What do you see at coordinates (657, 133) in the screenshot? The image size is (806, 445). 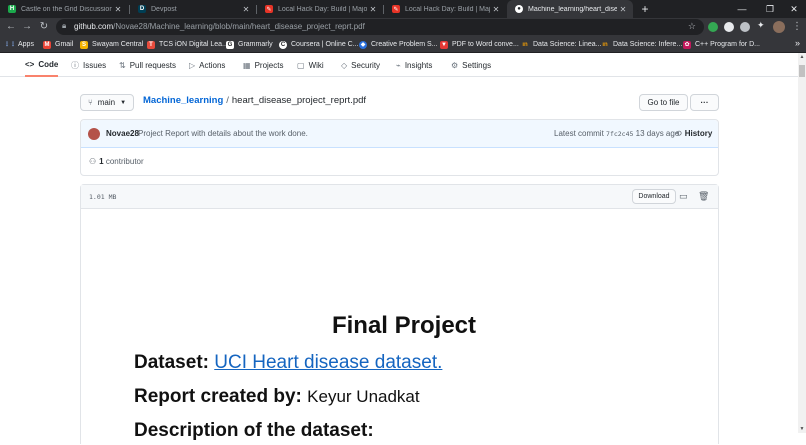 I see `commit-time: 13 days ago` at bounding box center [657, 133].